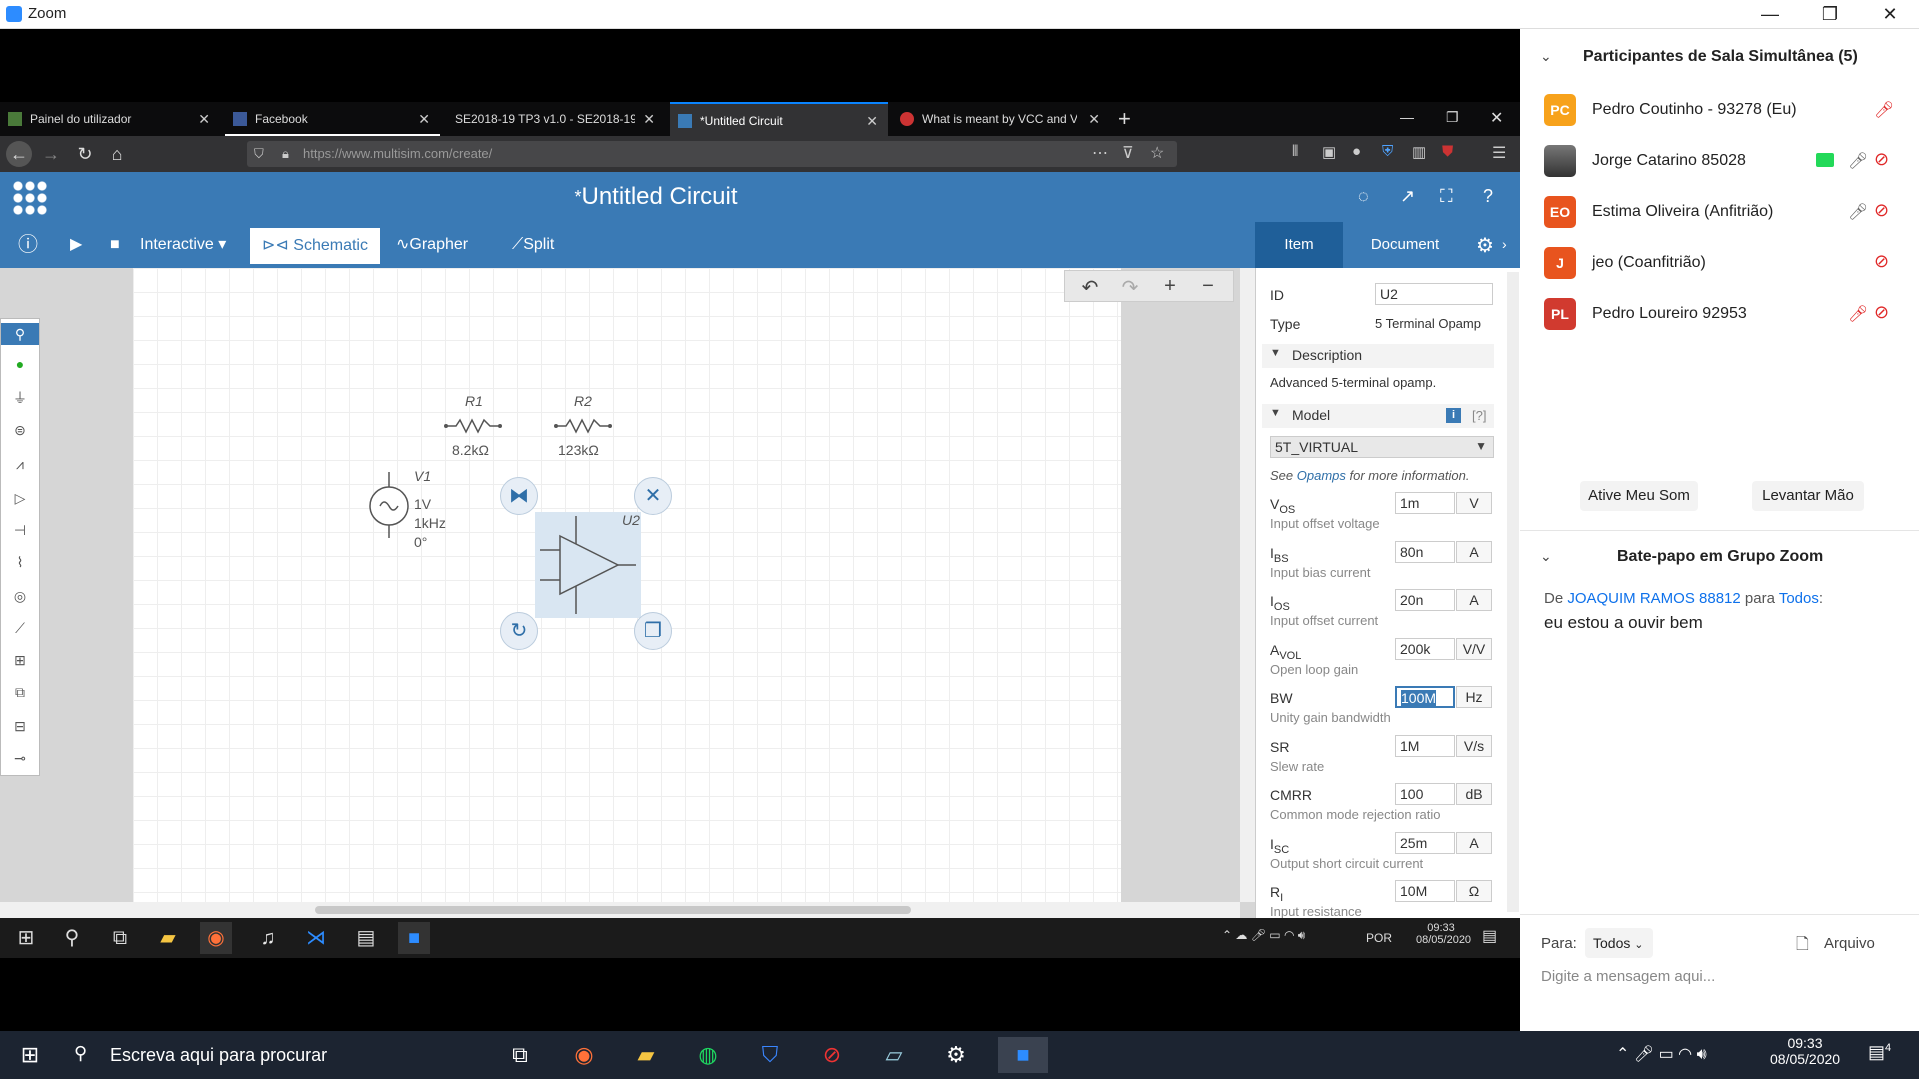 The height and width of the screenshot is (1079, 1919). What do you see at coordinates (1425, 842) in the screenshot?
I see `param-value-input: 25m` at bounding box center [1425, 842].